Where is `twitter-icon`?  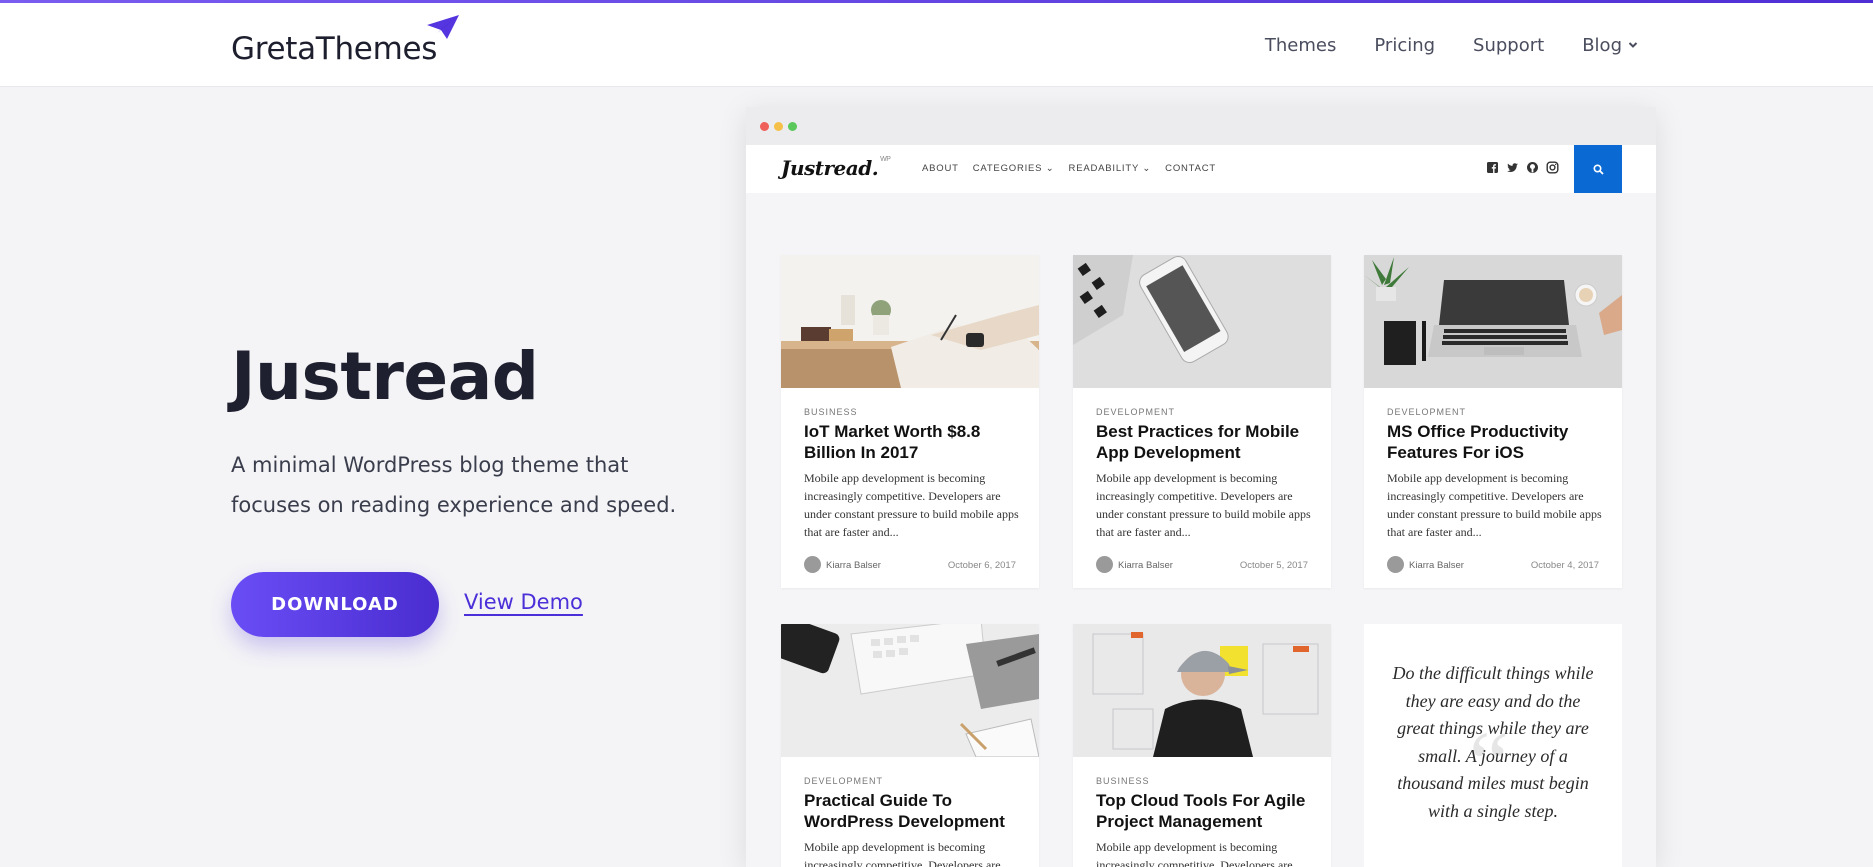
twitter-icon is located at coordinates (1512, 167).